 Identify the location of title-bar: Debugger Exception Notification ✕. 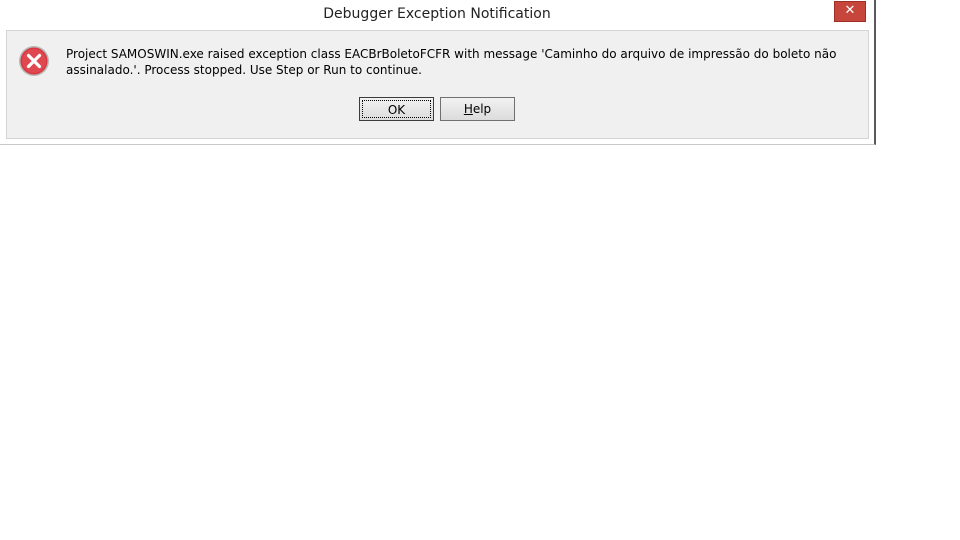
(437, 15).